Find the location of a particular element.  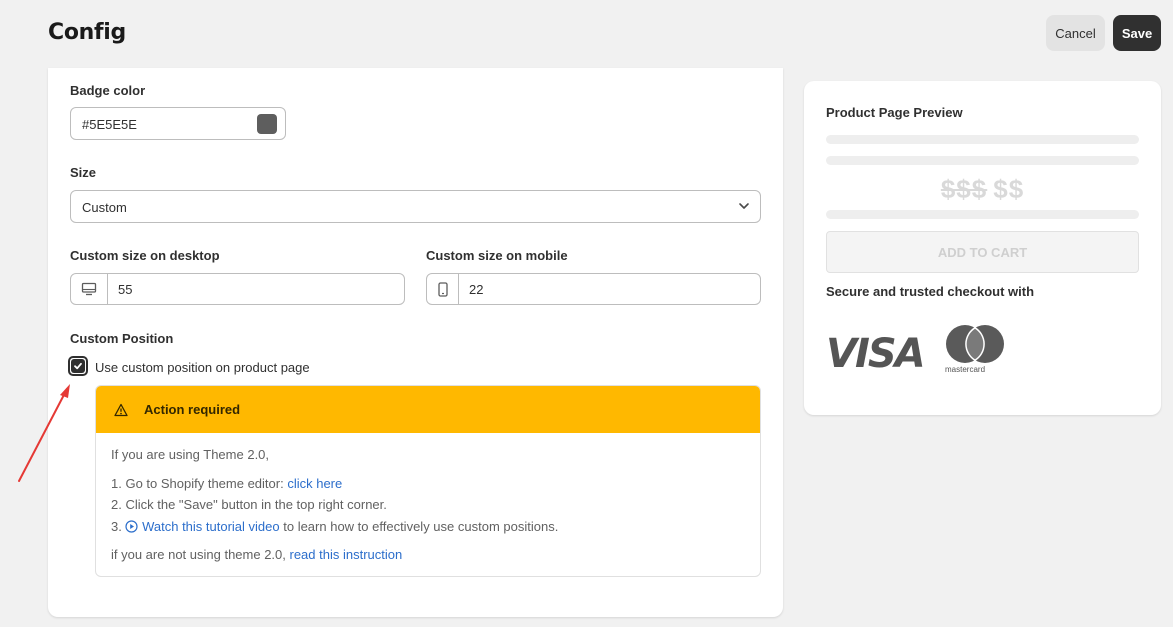

custom-position-checkbox is located at coordinates (78, 366).